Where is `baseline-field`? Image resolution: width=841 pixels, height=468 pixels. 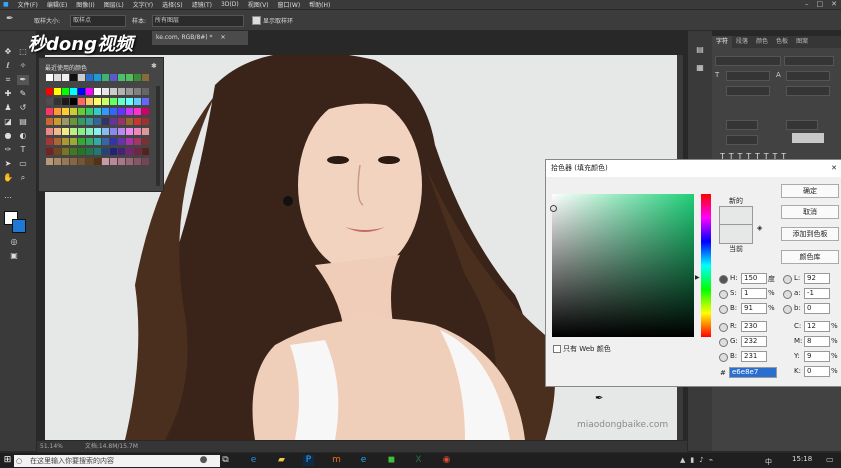 baseline-field is located at coordinates (742, 140).